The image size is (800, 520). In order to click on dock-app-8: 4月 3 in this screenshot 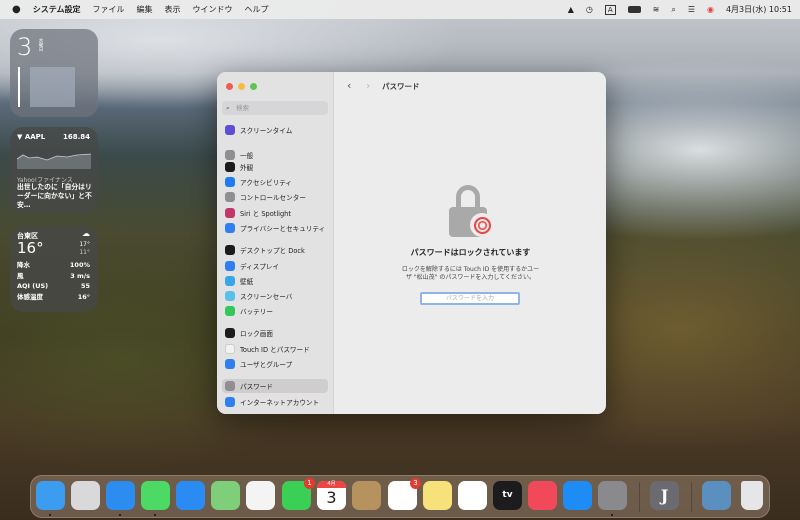, I will do `click(331, 495)`.